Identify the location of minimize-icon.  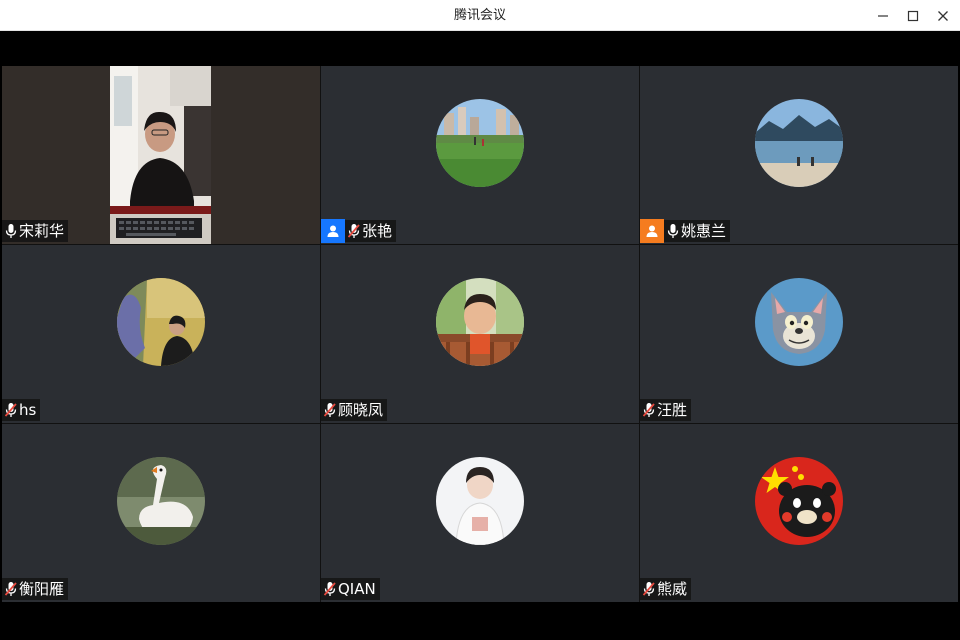
(883, 15).